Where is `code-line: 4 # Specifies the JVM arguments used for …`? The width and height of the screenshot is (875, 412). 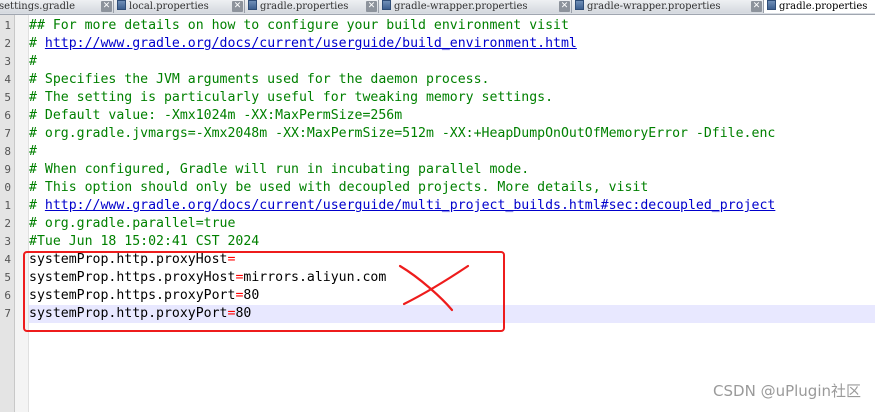 code-line: 4 # Specifies the JVM arguments used for … is located at coordinates (439, 80).